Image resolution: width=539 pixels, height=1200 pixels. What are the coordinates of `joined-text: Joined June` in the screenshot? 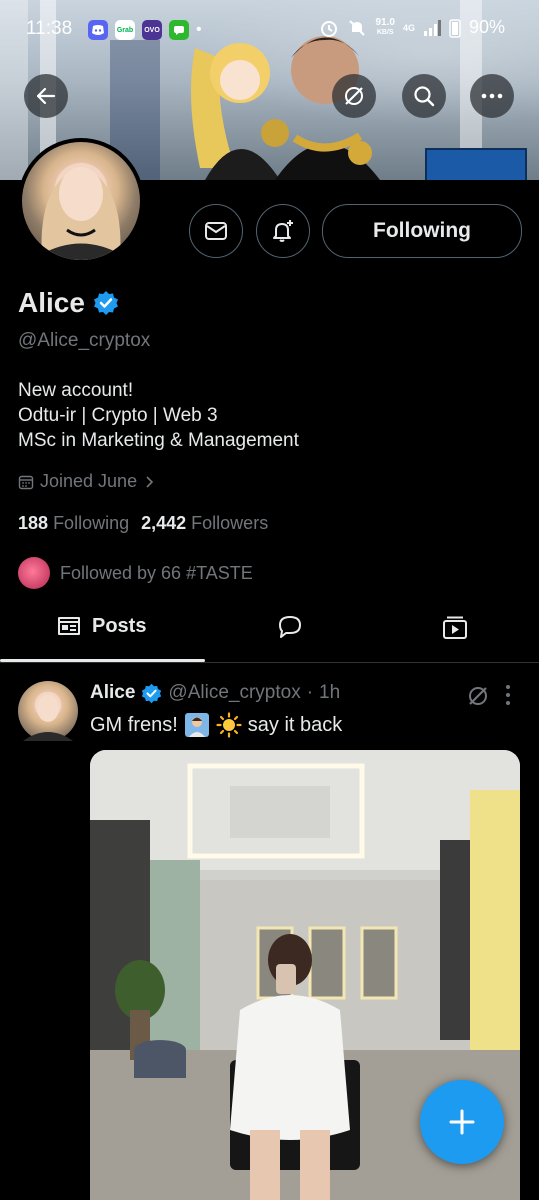 It's located at (89, 481).